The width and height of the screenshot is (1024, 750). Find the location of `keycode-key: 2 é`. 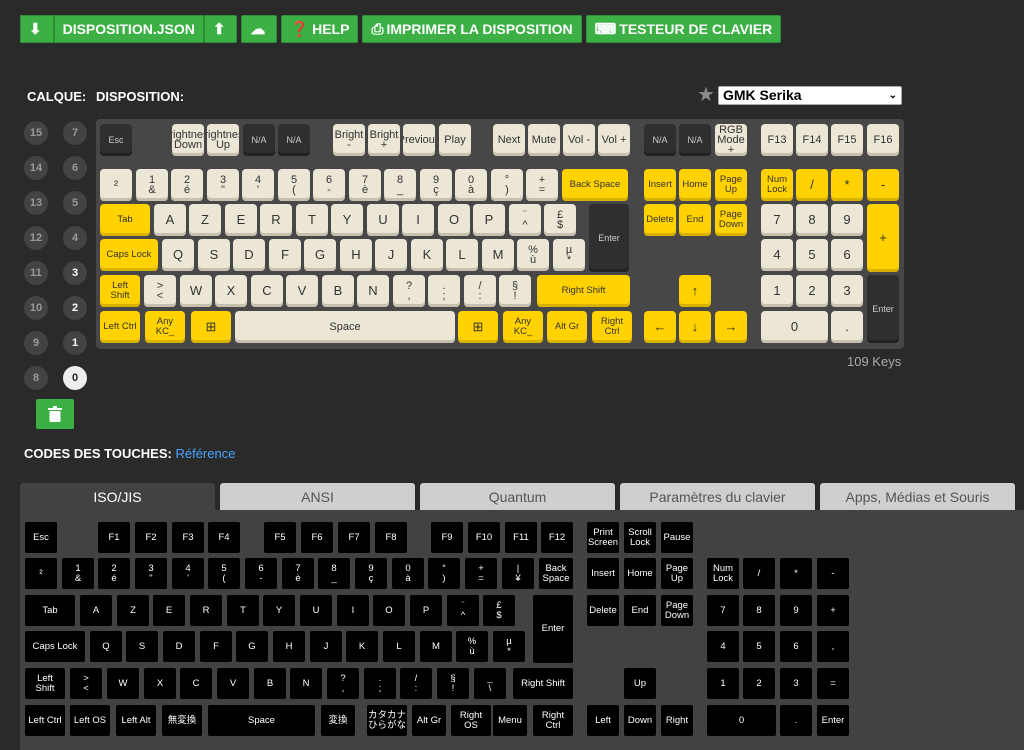

keycode-key: 2 é is located at coordinates (114, 573).